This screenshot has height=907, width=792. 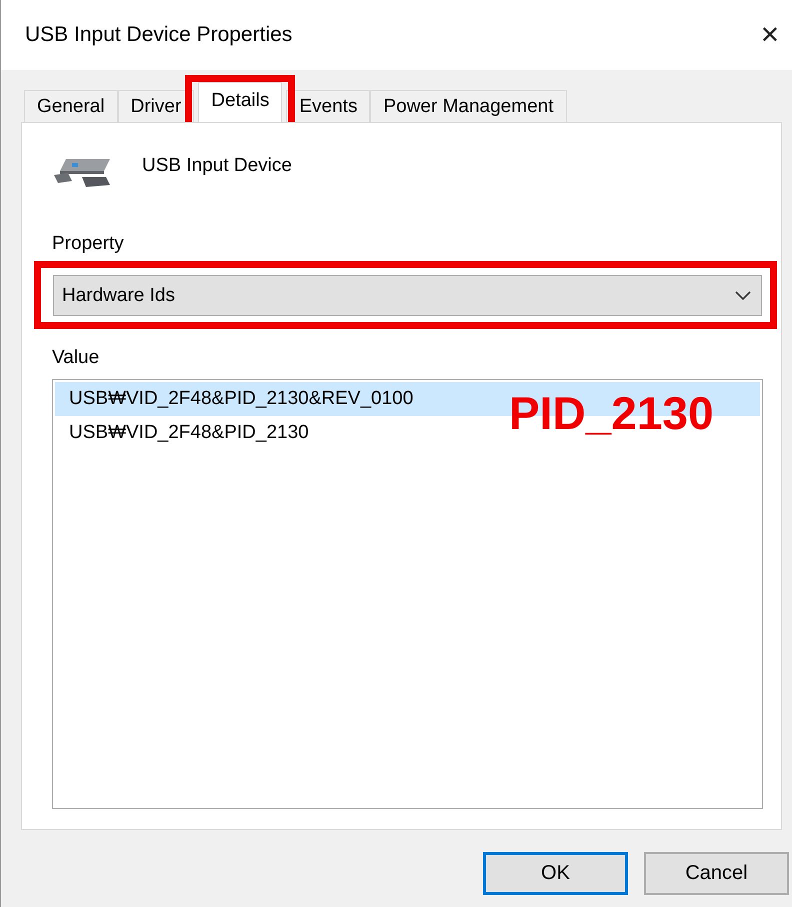 What do you see at coordinates (716, 873) in the screenshot?
I see `dialog-button: Cancel` at bounding box center [716, 873].